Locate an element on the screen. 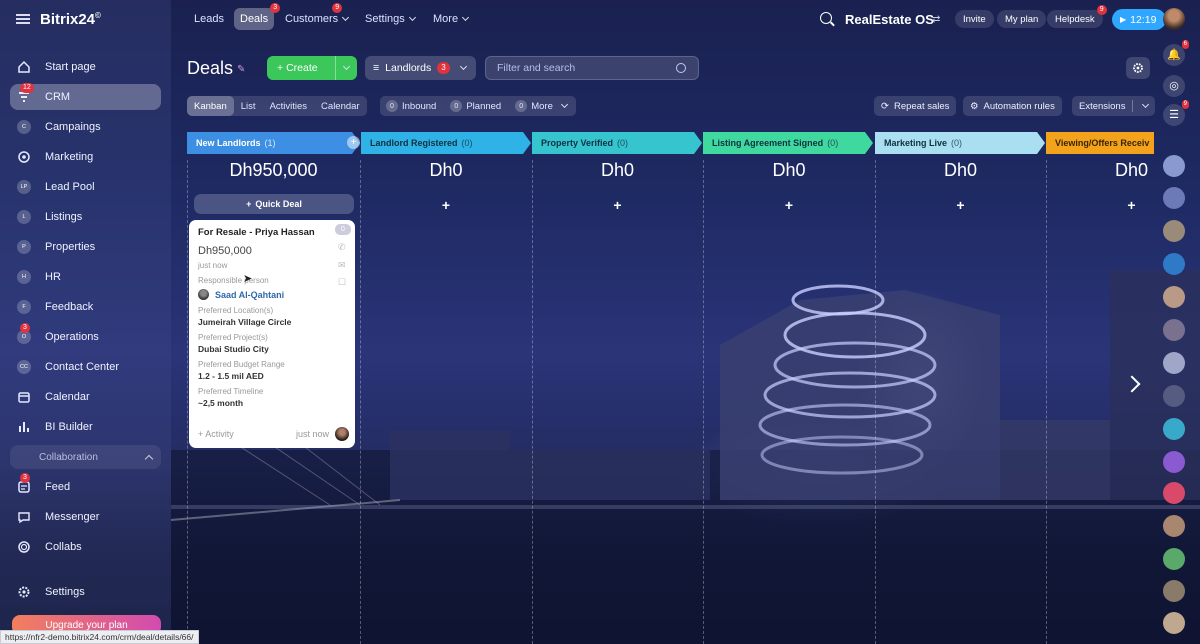 This screenshot has height=644, width=1200. view-activities: Activities is located at coordinates (288, 106).